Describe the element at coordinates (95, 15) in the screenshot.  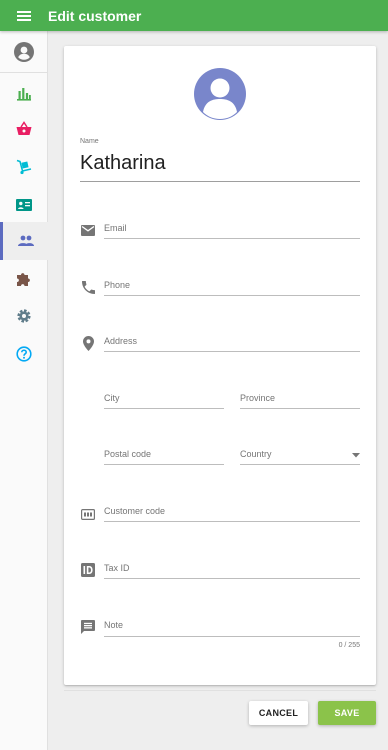
I see `page-title: Edit customer` at that location.